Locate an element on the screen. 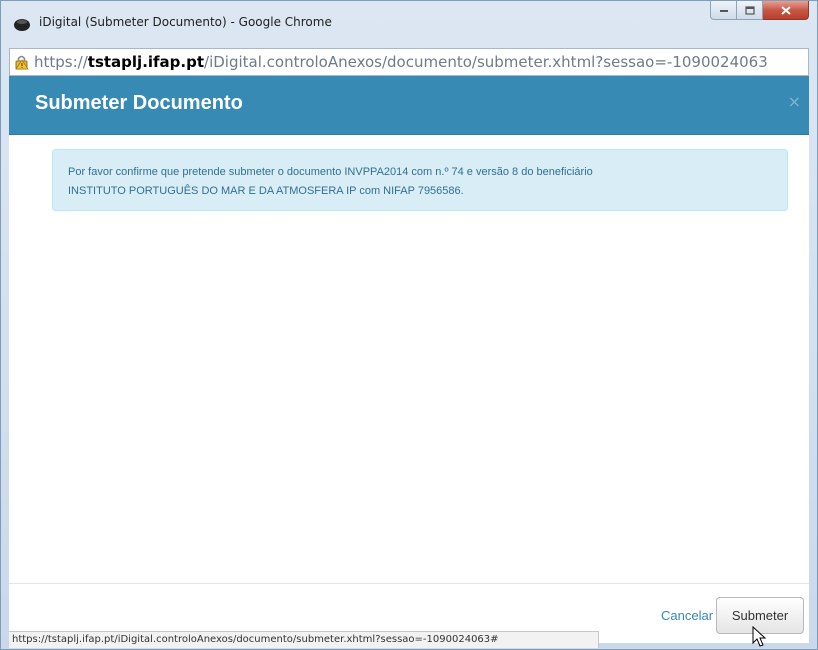  maximize-button is located at coordinates (750, 10).